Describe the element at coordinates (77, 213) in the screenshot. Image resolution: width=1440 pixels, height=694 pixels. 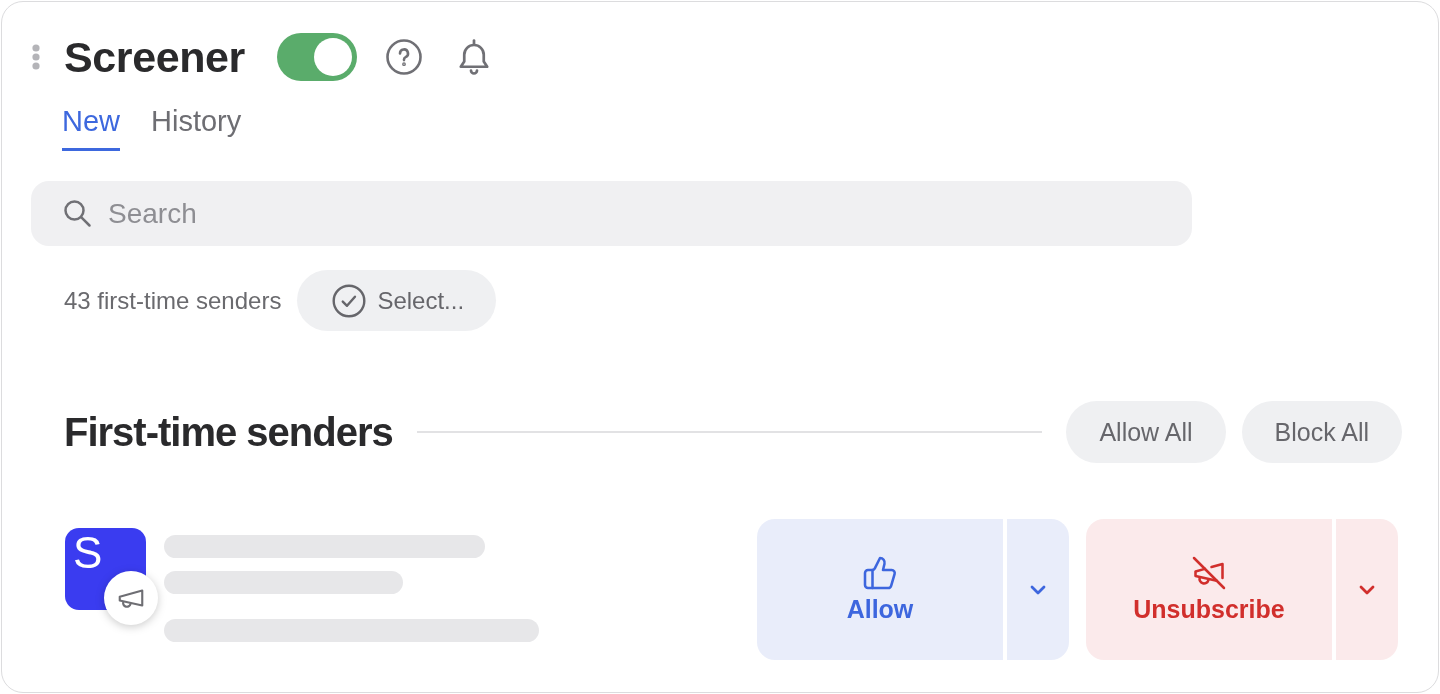
I see `search-icon` at that location.